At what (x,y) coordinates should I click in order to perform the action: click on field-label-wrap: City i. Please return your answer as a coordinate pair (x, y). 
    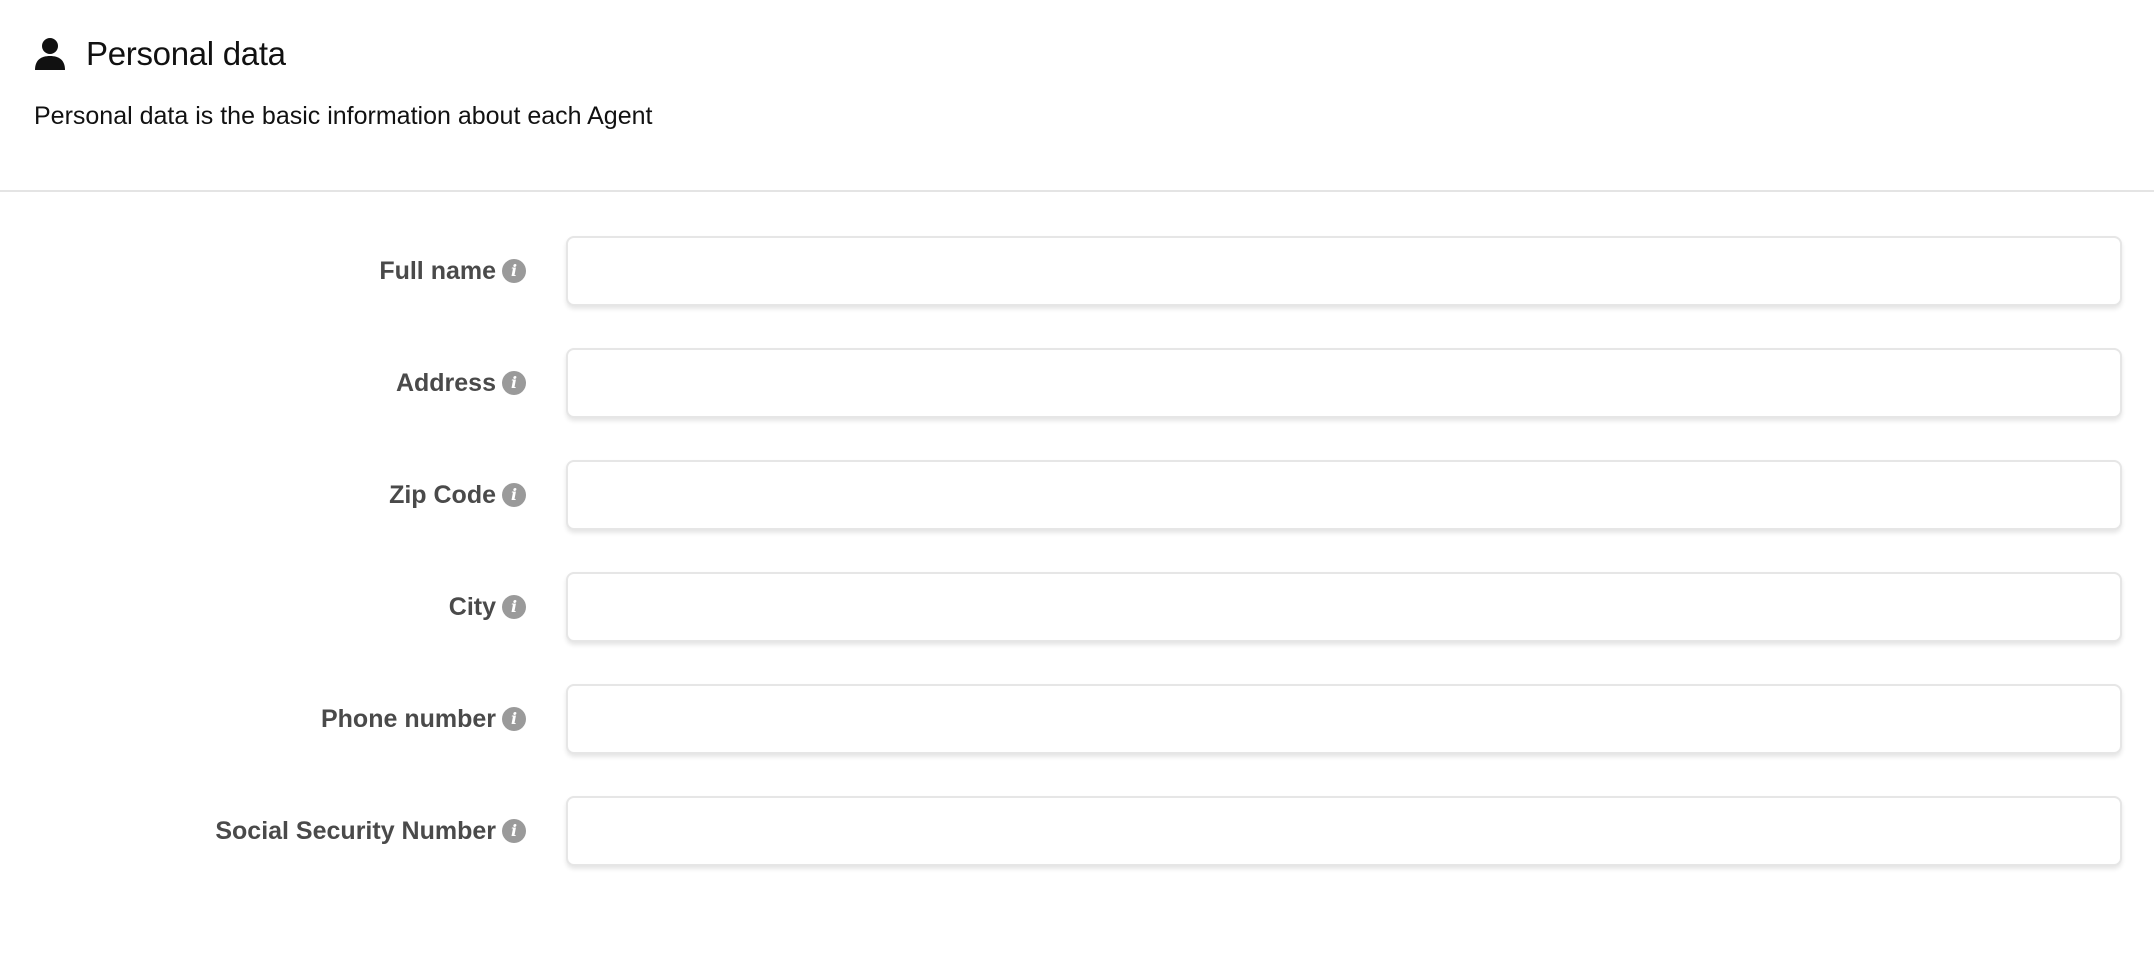
    Looking at the image, I should click on (487, 607).